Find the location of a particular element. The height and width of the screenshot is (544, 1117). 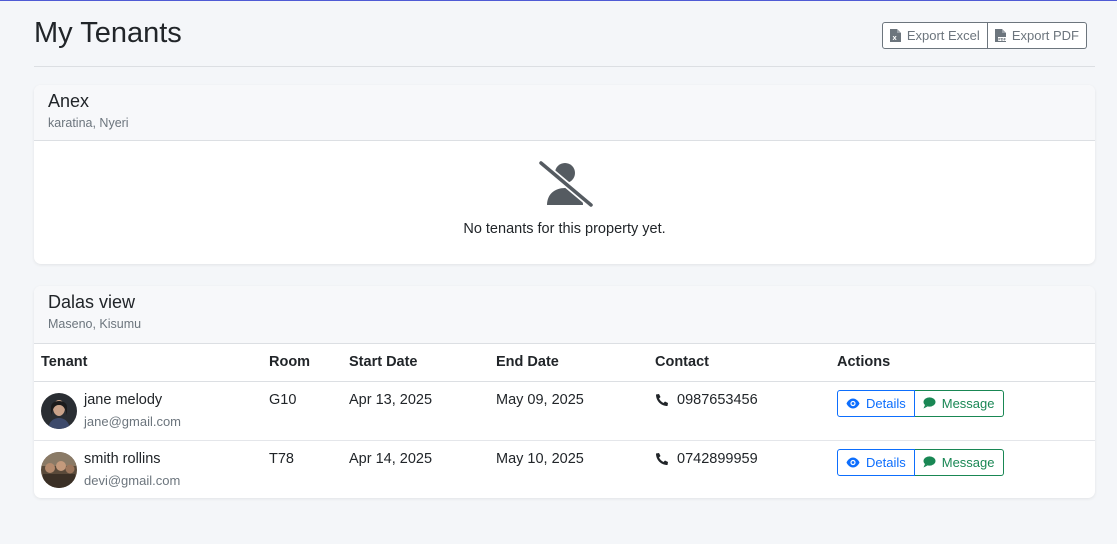

contact-cell: 0742899959 is located at coordinates (739, 469).